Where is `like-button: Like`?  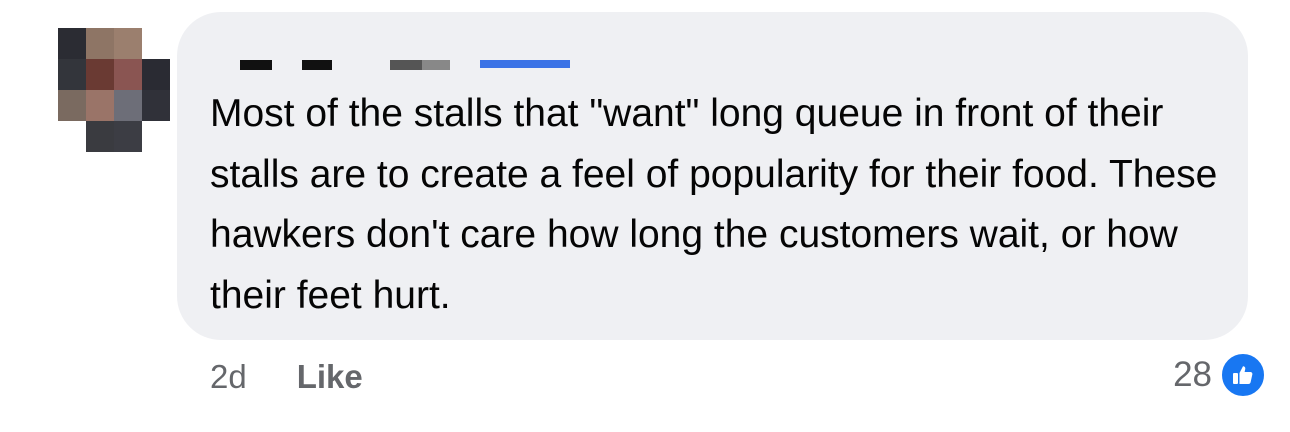
like-button: Like is located at coordinates (330, 377).